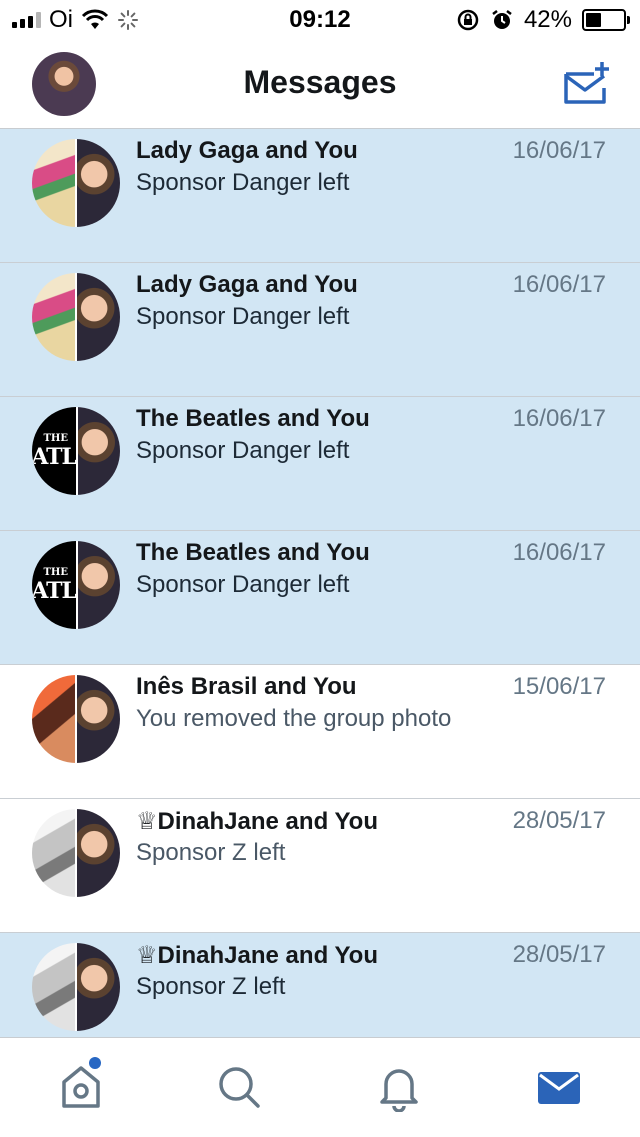 This screenshot has width=640, height=1137. I want to click on search-icon, so click(239, 1087).